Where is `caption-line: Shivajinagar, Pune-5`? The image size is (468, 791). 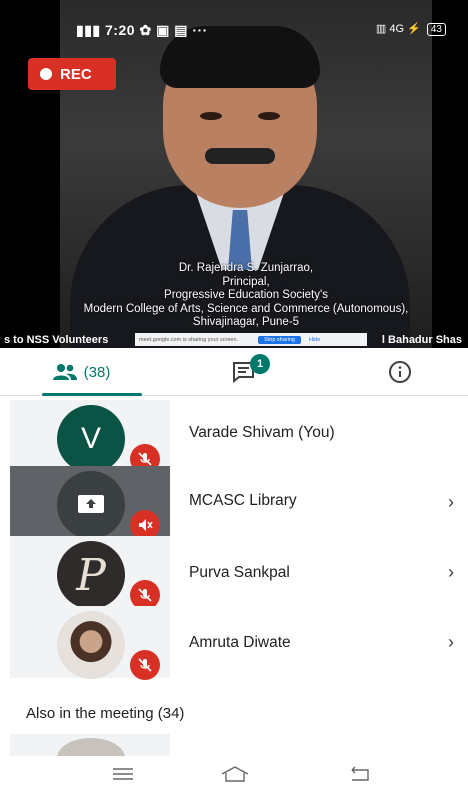
caption-line: Shivajinagar, Pune-5 is located at coordinates (246, 322).